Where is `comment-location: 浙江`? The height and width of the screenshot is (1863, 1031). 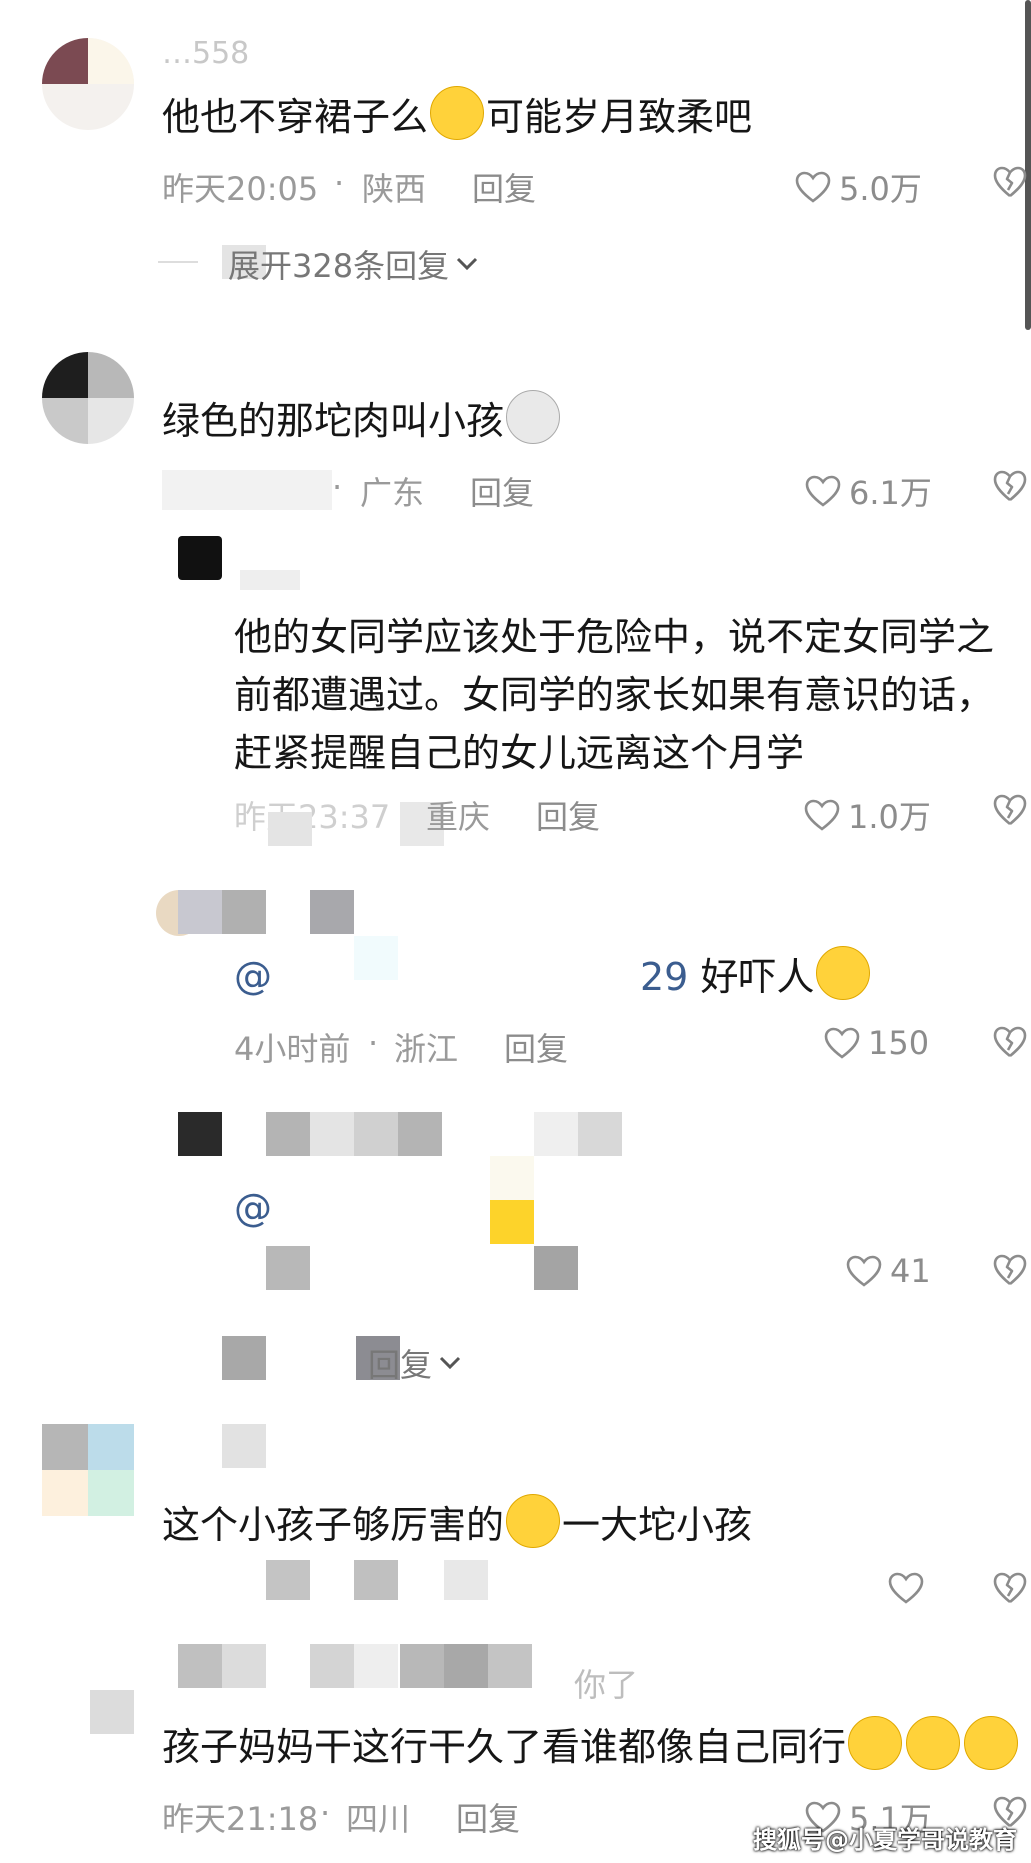 comment-location: 浙江 is located at coordinates (426, 1049).